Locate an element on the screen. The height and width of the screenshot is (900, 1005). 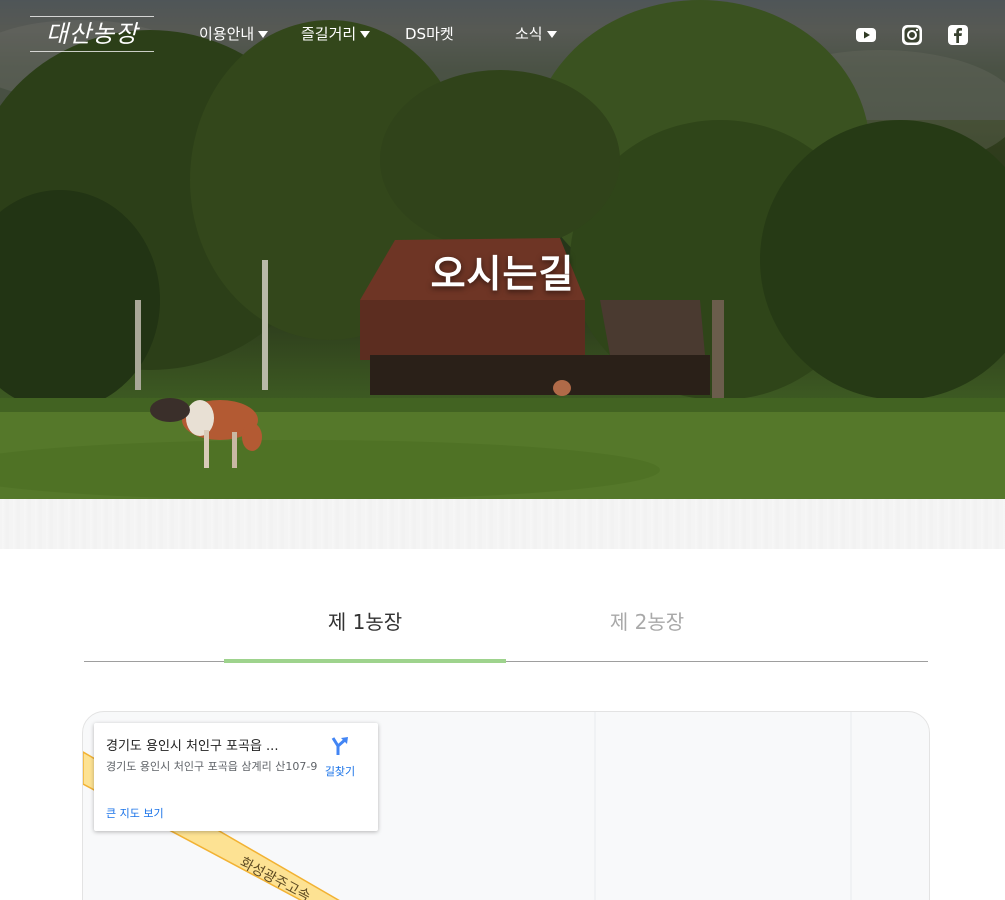
nav-item-label: 즐길거리 is located at coordinates (329, 34).